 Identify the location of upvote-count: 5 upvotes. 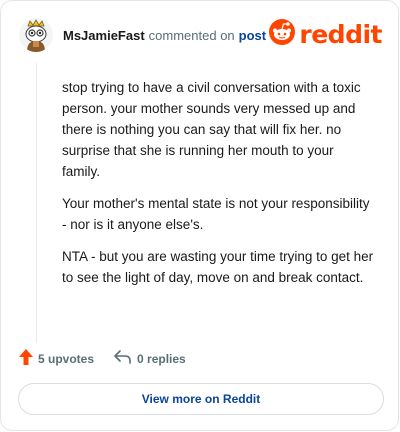
(66, 358).